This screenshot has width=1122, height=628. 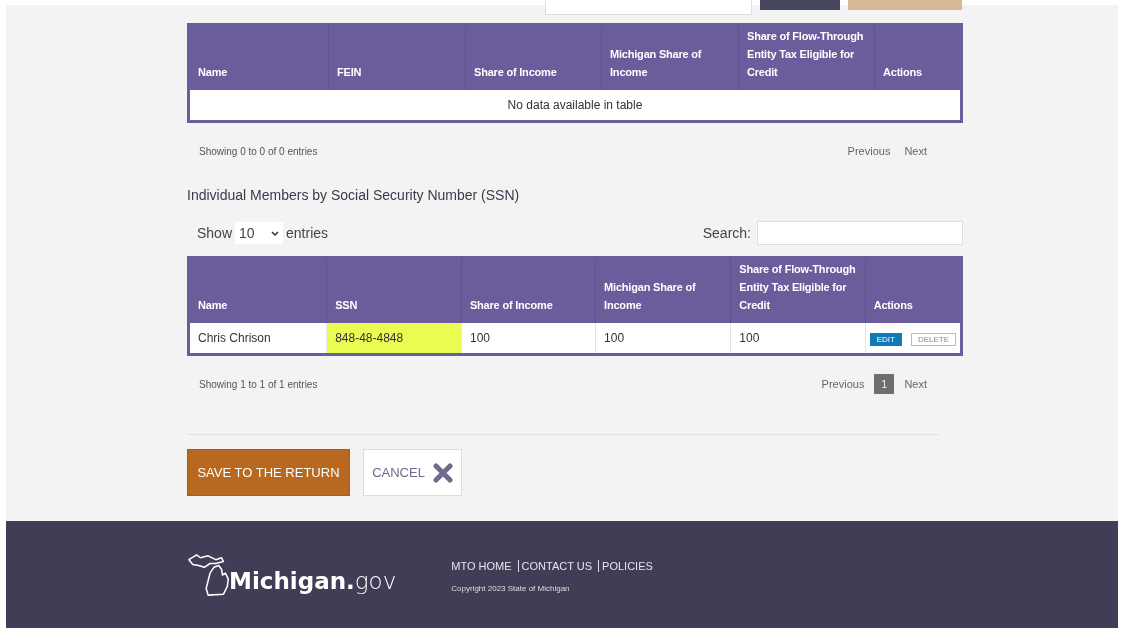 I want to click on edit-button: EDIT, so click(x=885, y=339).